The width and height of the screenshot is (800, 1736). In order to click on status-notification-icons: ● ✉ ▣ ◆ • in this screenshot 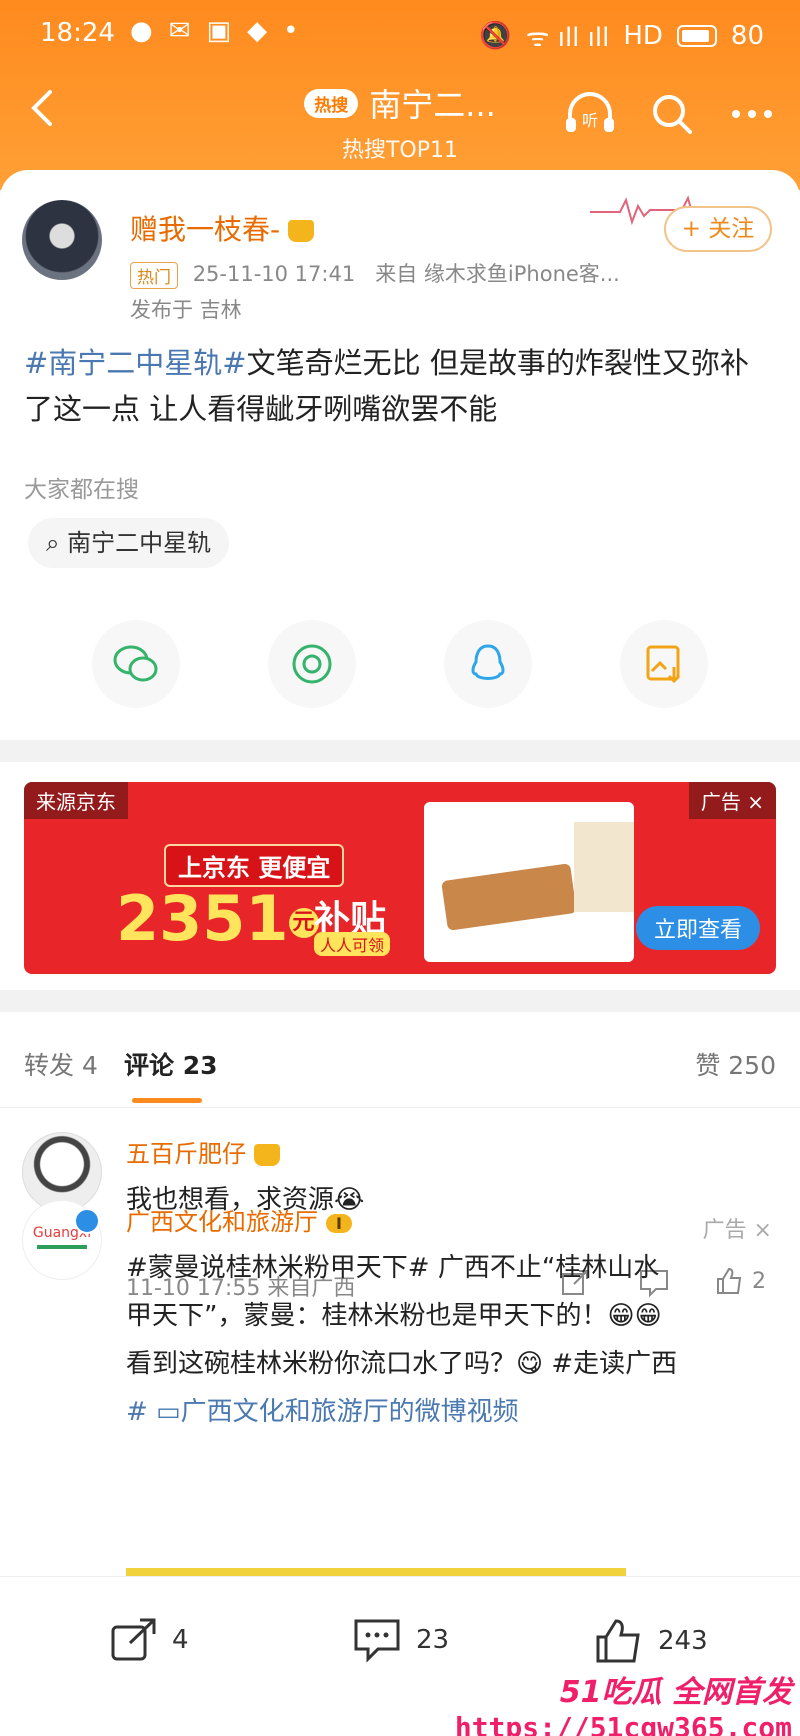, I will do `click(214, 31)`.